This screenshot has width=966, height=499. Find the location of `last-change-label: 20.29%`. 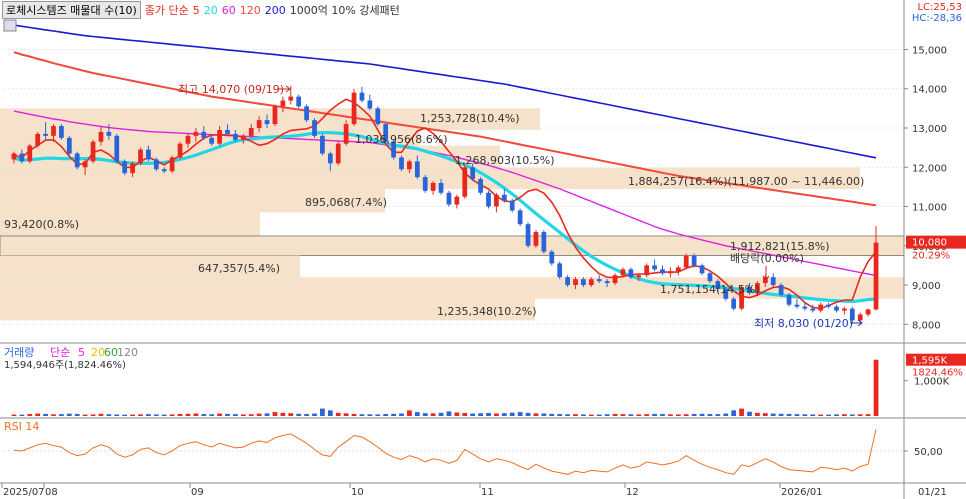

last-change-label: 20.29% is located at coordinates (931, 256).